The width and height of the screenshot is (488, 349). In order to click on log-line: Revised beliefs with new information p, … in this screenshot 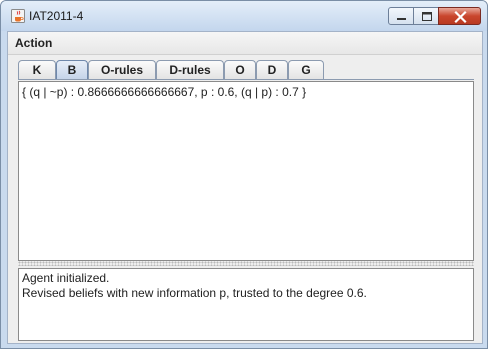, I will do `click(194, 293)`.